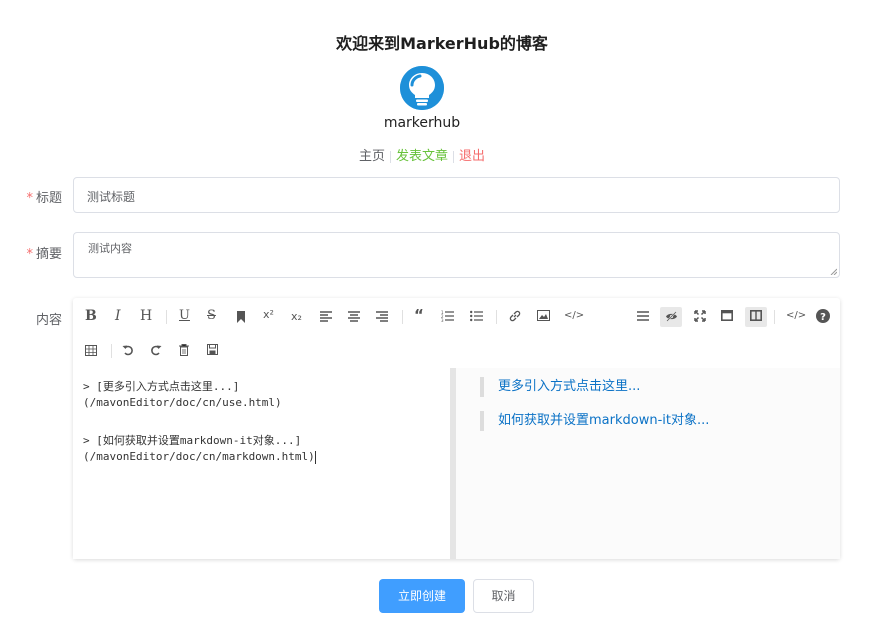 The image size is (884, 627). Describe the element at coordinates (756, 315) in the screenshot. I see `subfield-icon` at that location.